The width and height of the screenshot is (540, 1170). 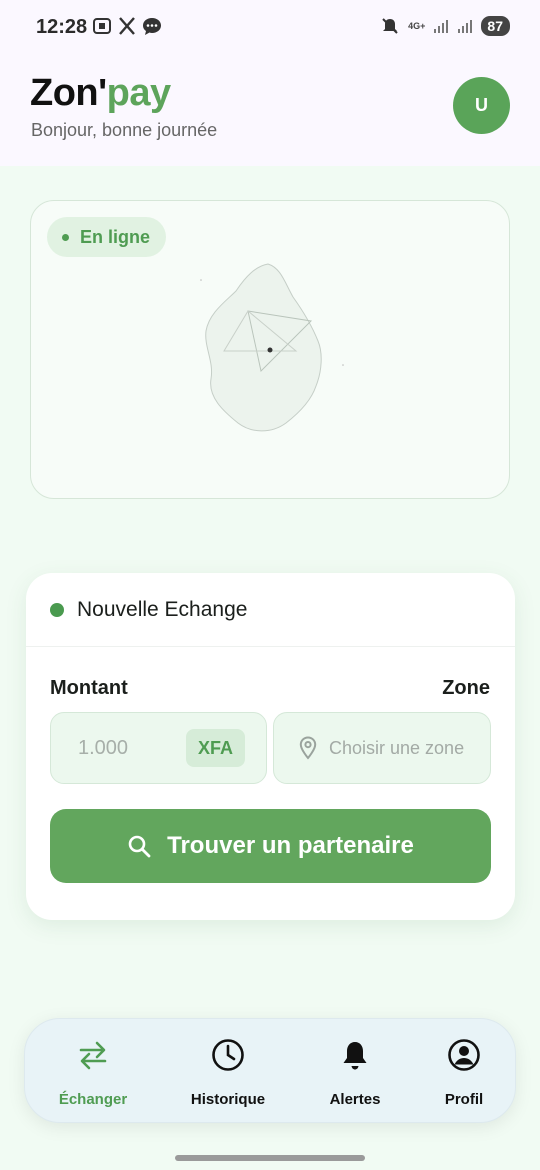 I want to click on bell-icon, so click(x=355, y=1056).